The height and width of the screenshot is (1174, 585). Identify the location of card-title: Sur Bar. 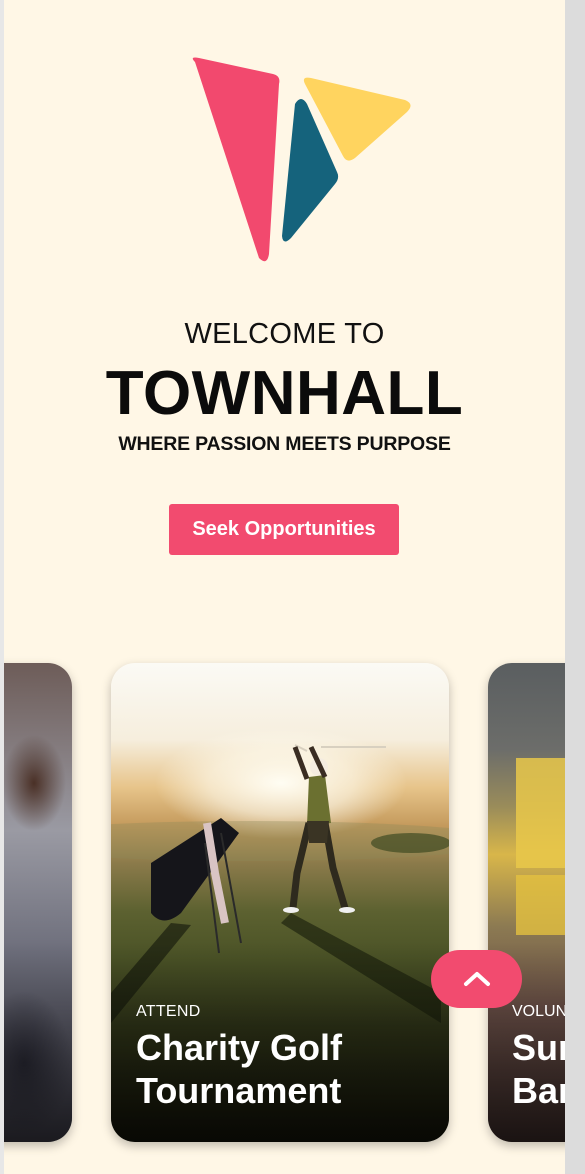
(538, 1069).